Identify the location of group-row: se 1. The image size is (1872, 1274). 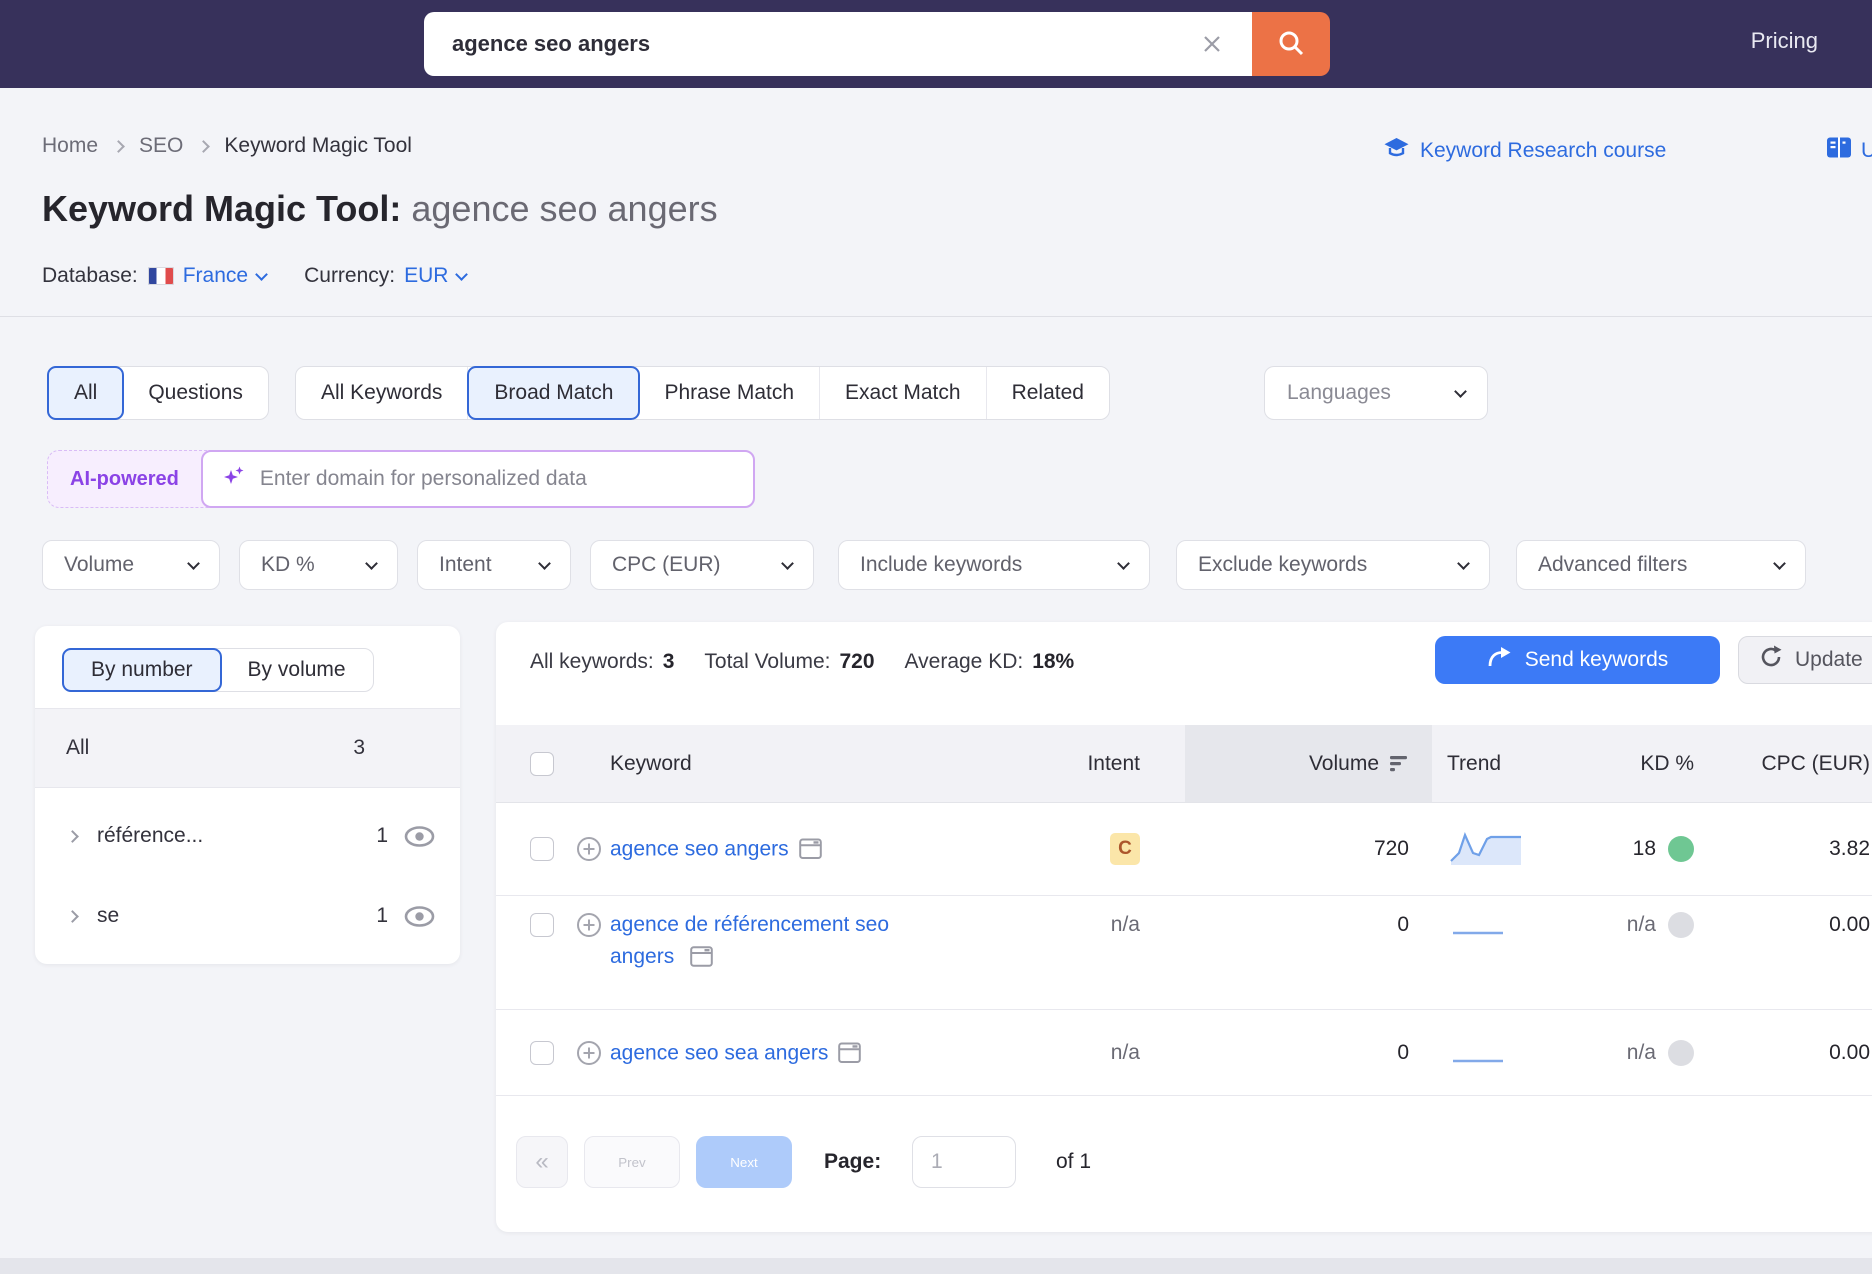
(247, 916).